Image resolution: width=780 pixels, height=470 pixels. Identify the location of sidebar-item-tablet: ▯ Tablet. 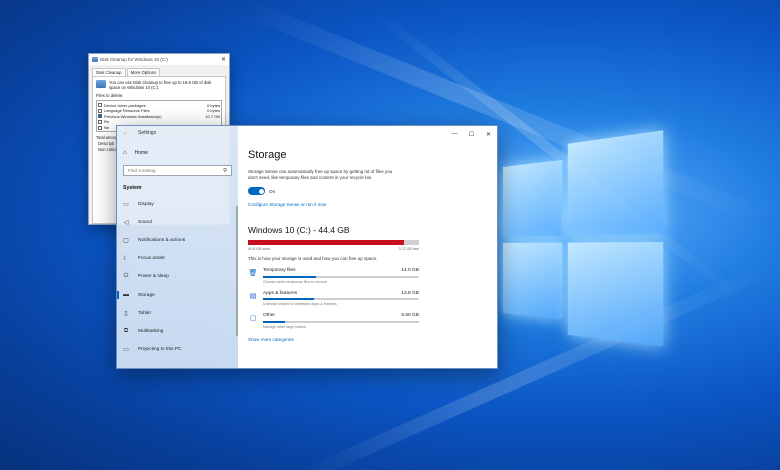
(177, 313).